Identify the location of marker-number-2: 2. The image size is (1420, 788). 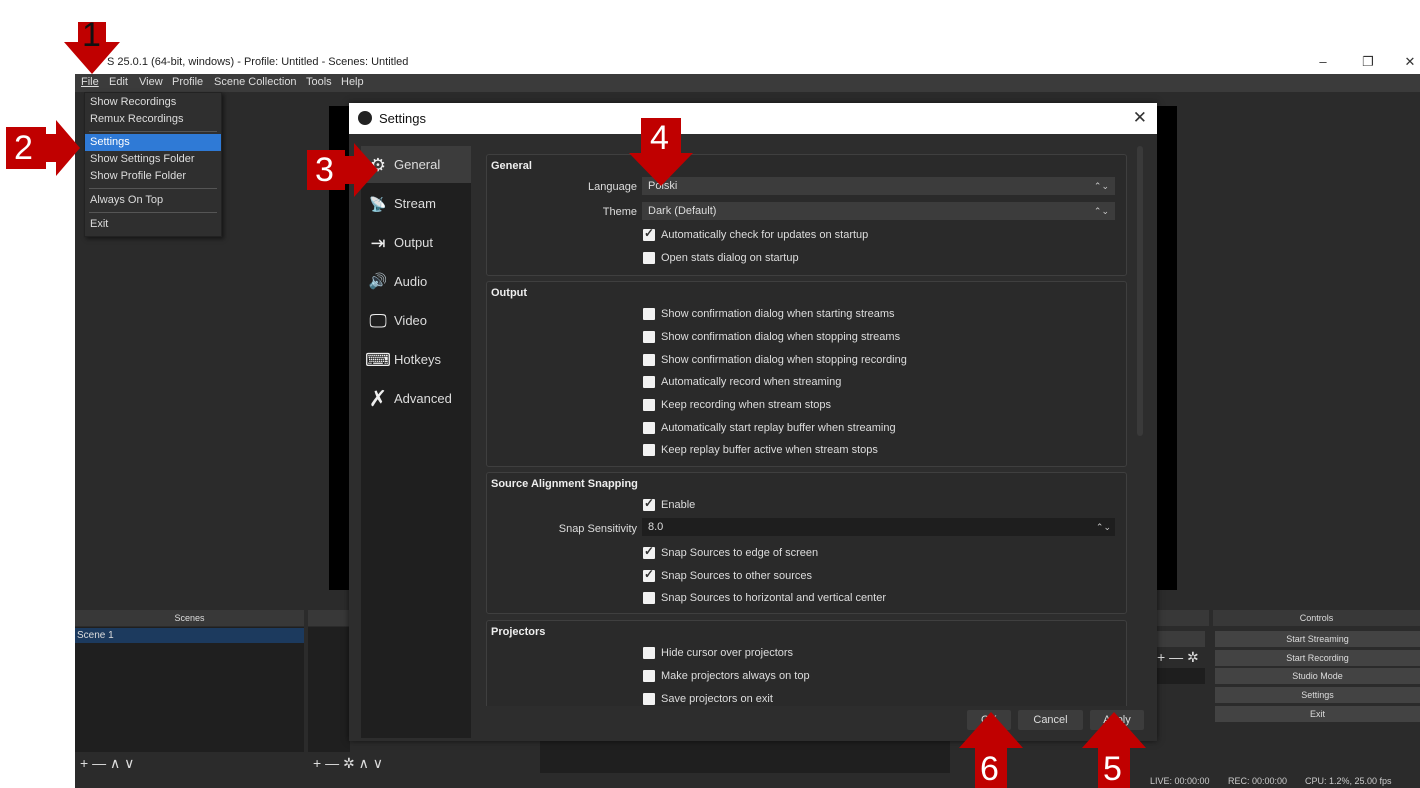
(23, 148).